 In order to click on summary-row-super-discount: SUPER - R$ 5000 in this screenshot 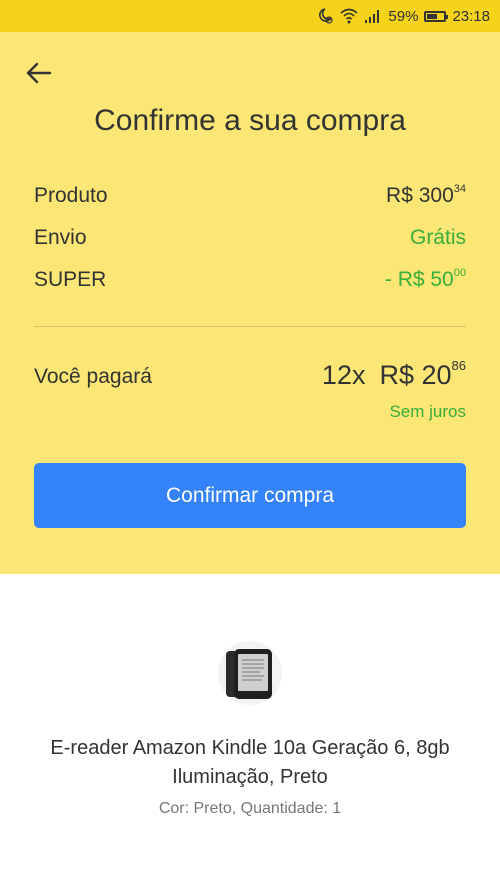, I will do `click(250, 280)`.